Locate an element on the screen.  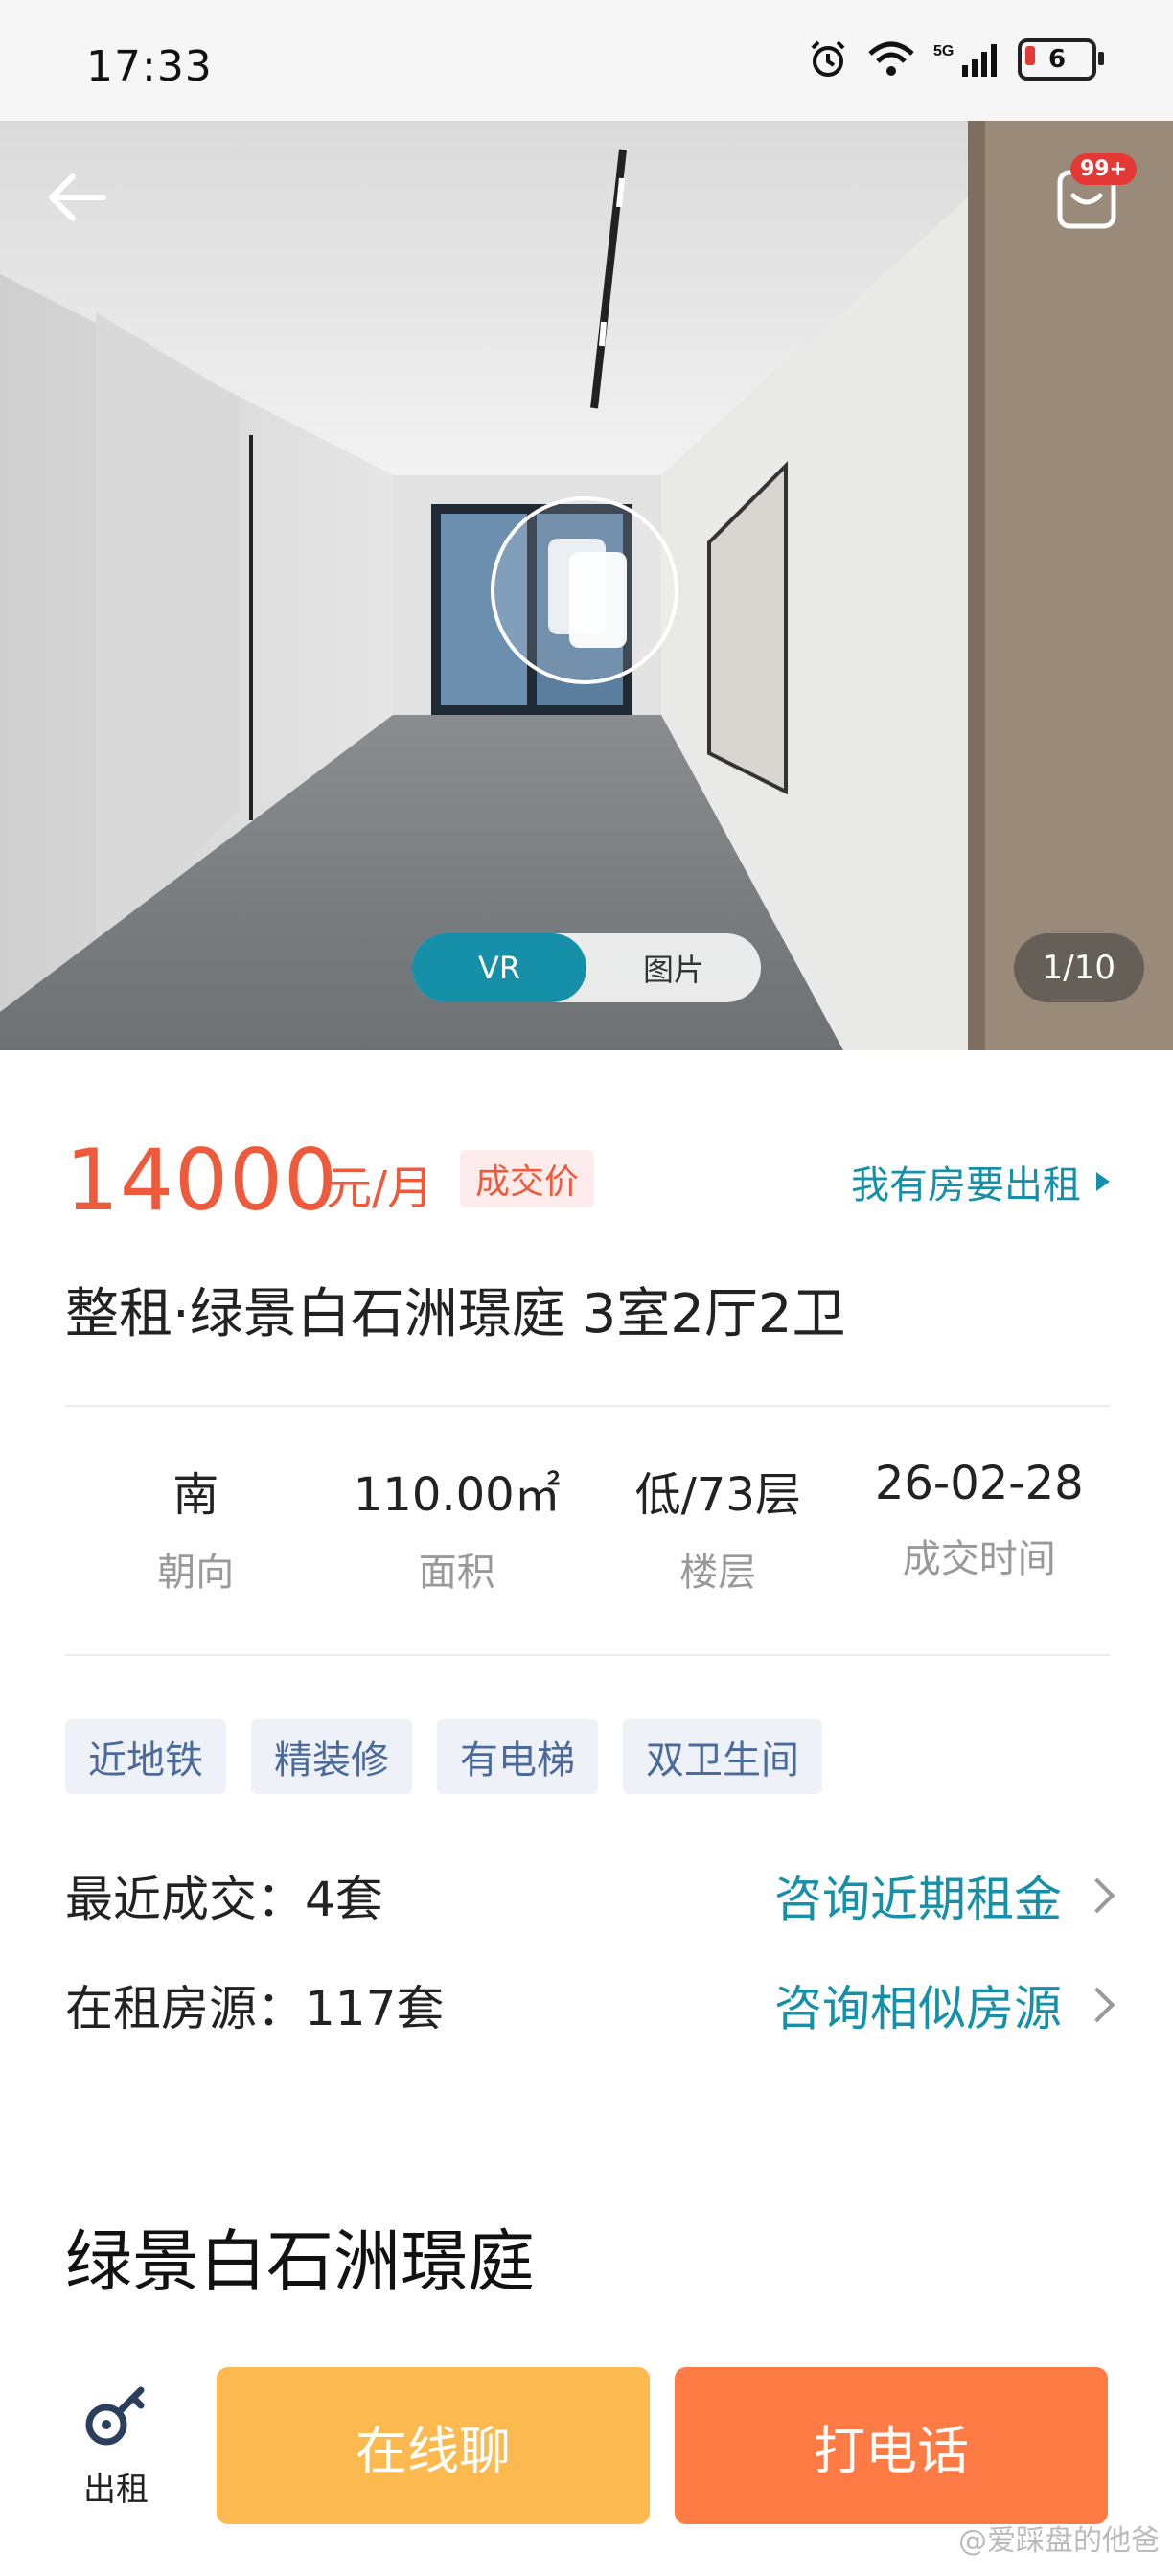
stat-orientation: 南 朝向 is located at coordinates (196, 1529).